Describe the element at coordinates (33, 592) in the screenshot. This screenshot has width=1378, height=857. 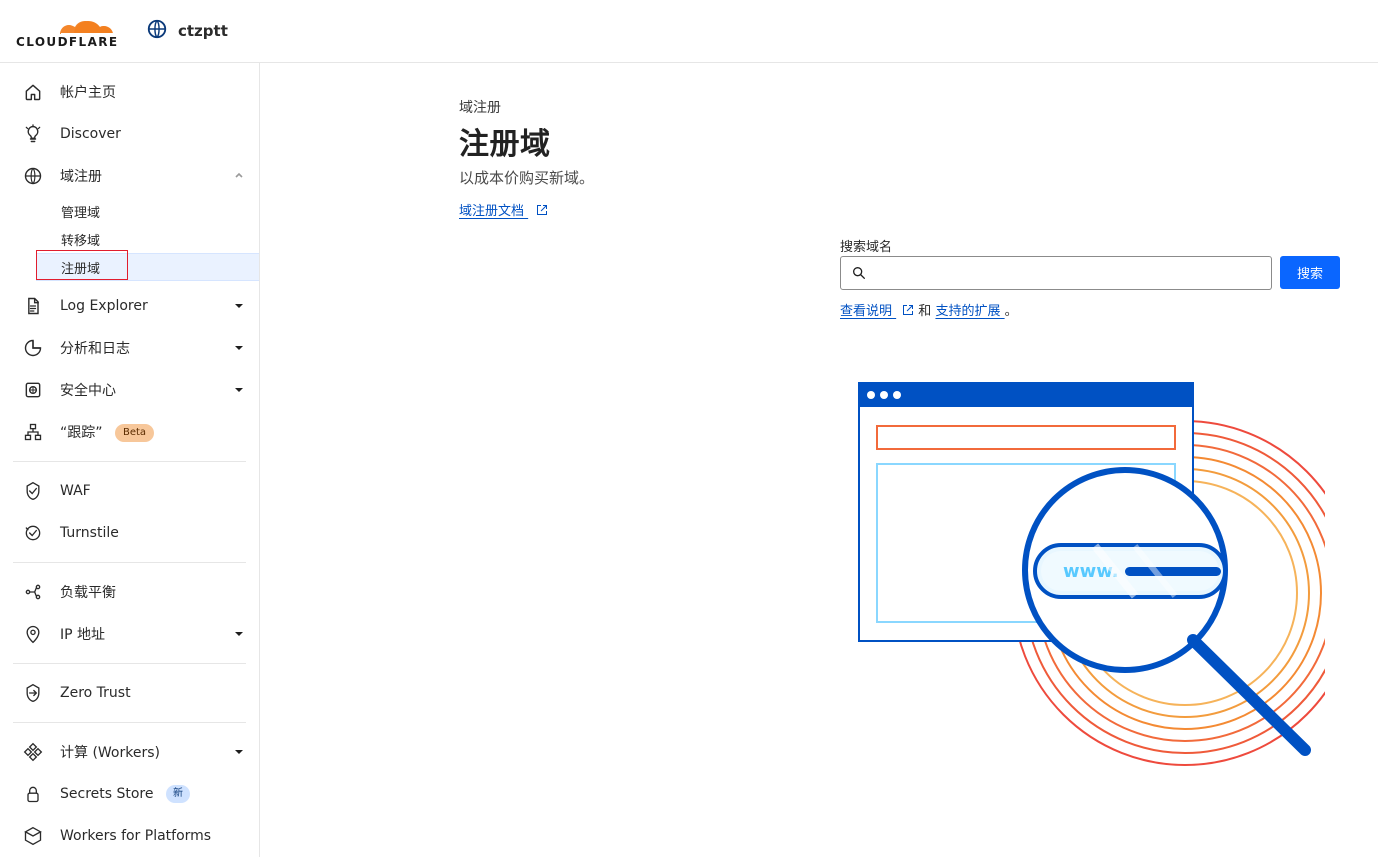
I see `load-balance-icon` at that location.